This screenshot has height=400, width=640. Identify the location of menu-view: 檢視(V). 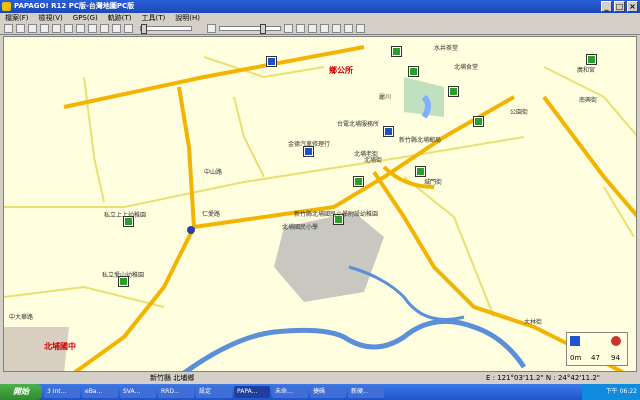
(51, 18).